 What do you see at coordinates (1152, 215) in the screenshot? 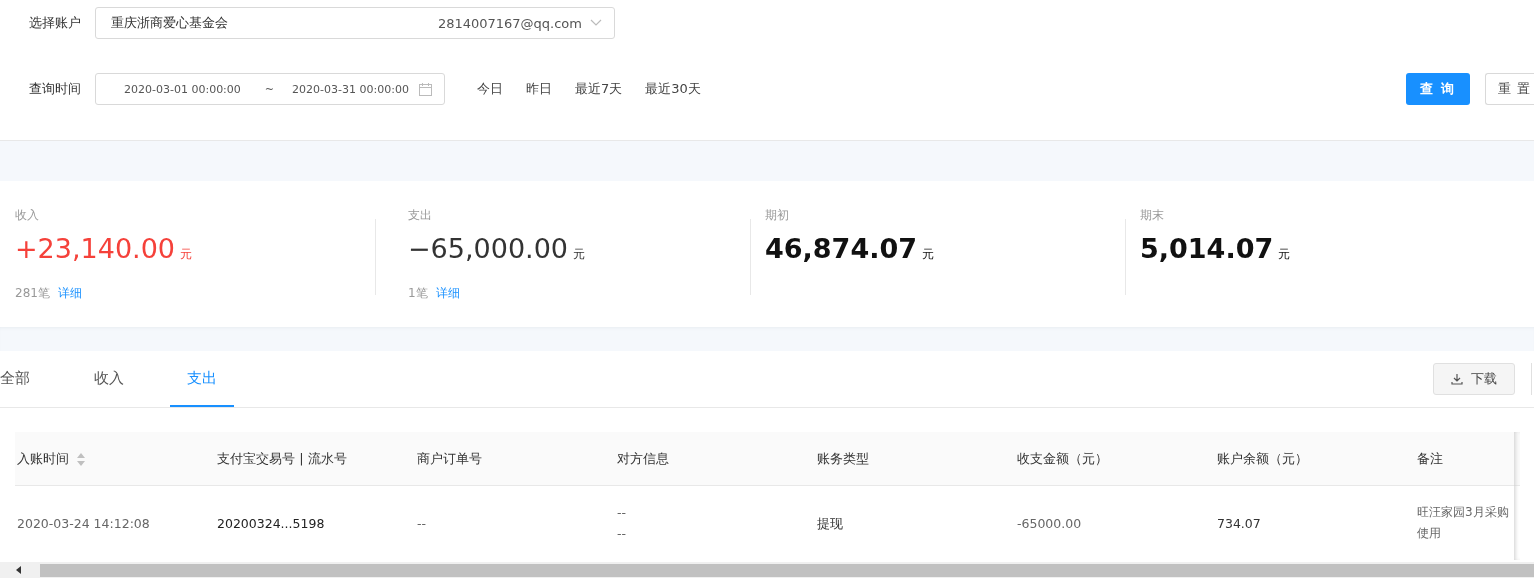
I see `stat-label: 期末` at bounding box center [1152, 215].